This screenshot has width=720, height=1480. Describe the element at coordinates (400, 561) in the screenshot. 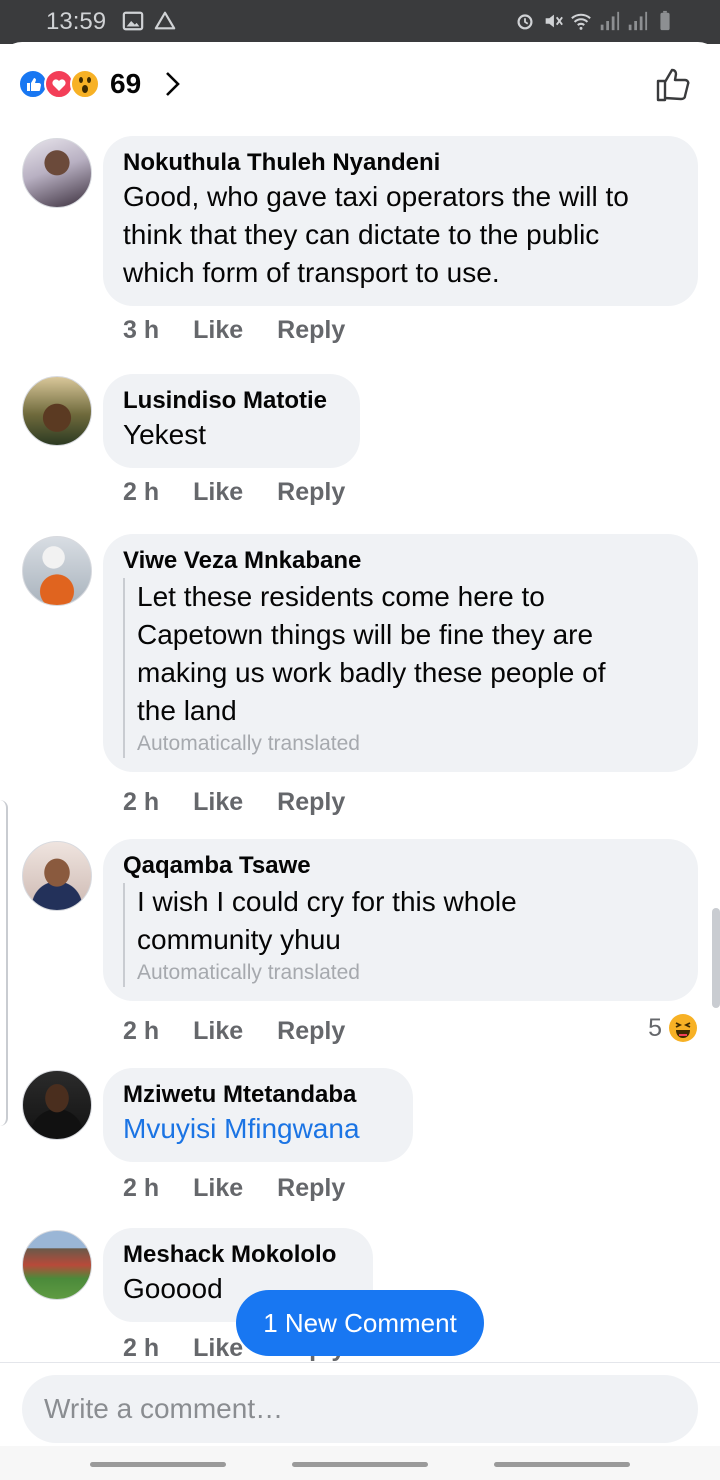

I see `comment-author: Viwe Veza Mnkabane` at that location.